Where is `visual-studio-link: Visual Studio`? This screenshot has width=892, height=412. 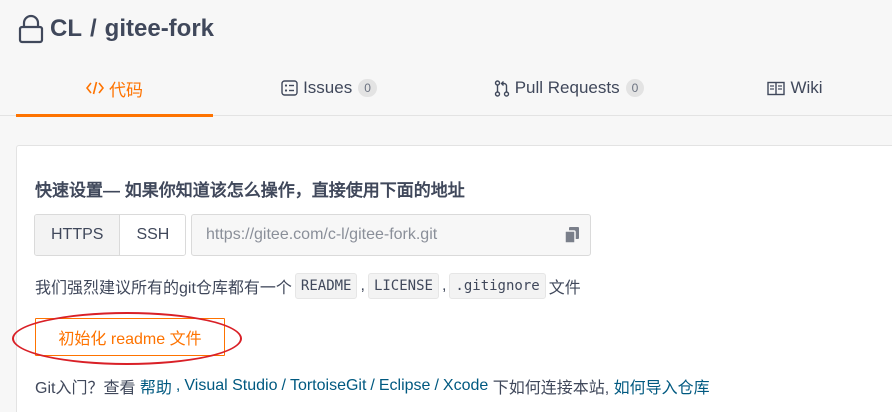
visual-studio-link: Visual Studio is located at coordinates (230, 386).